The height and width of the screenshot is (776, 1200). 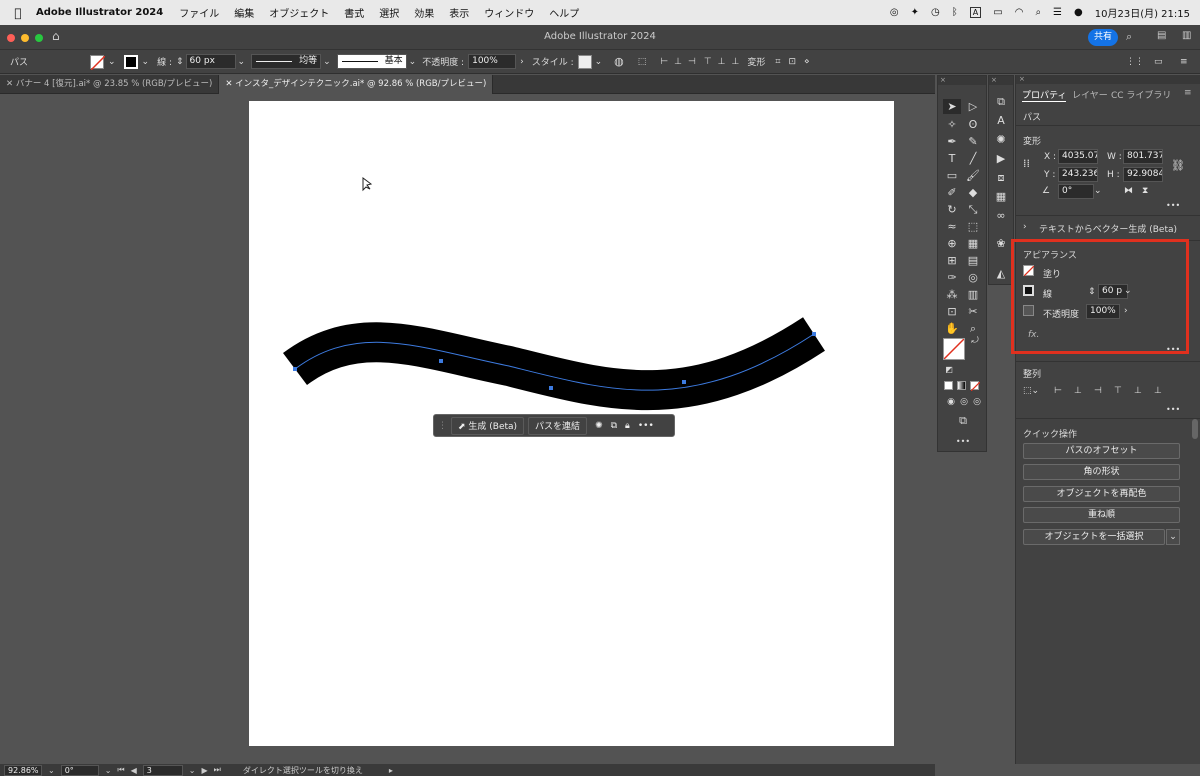 What do you see at coordinates (299, 12) in the screenshot?
I see `menu-object: オブジェクト` at bounding box center [299, 12].